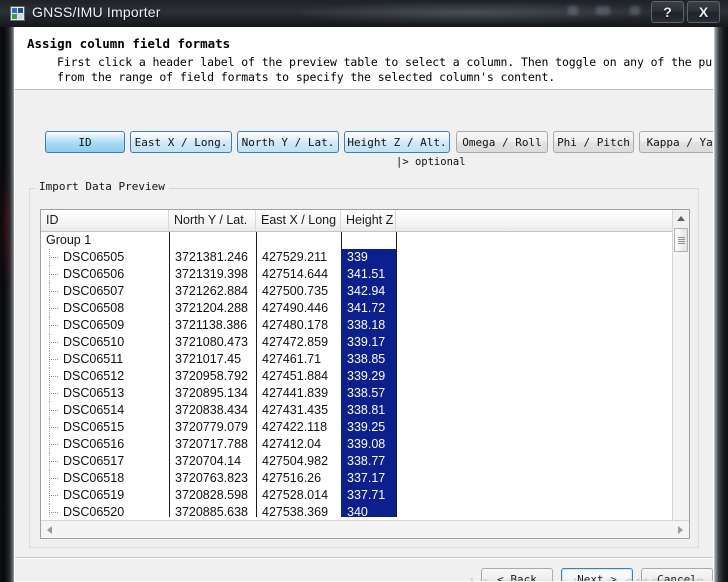 The width and height of the screenshot is (728, 582). Describe the element at coordinates (105, 308) in the screenshot. I see `table-cell-id: DSC06508` at that location.